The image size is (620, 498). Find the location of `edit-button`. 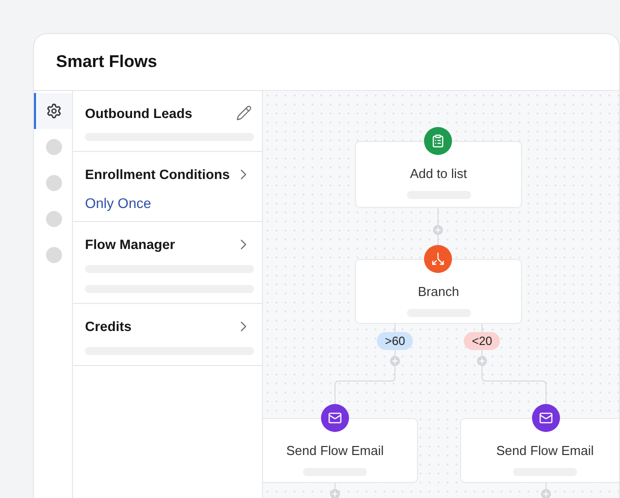

edit-button is located at coordinates (244, 113).